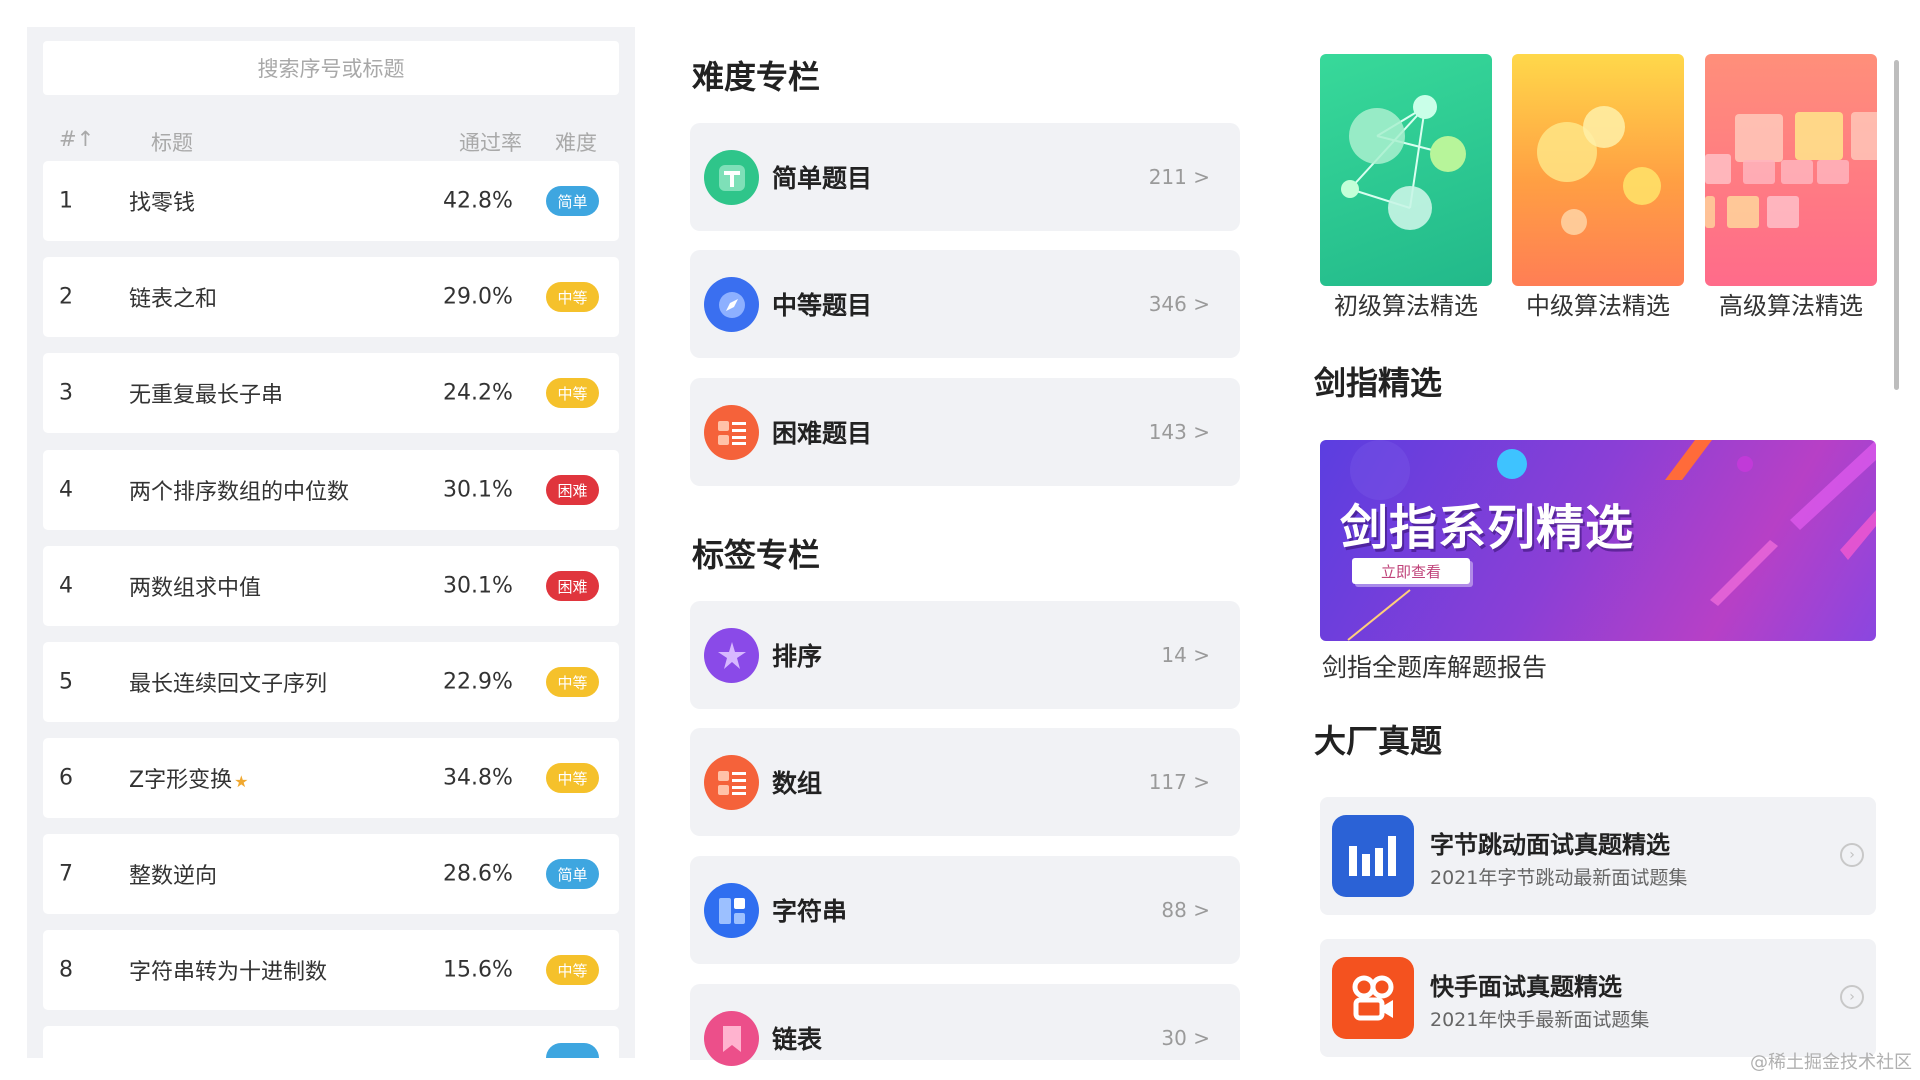 The image size is (1920, 1080). I want to click on jianzhi-banner: 剑指系列精选 立即查看, so click(1598, 540).